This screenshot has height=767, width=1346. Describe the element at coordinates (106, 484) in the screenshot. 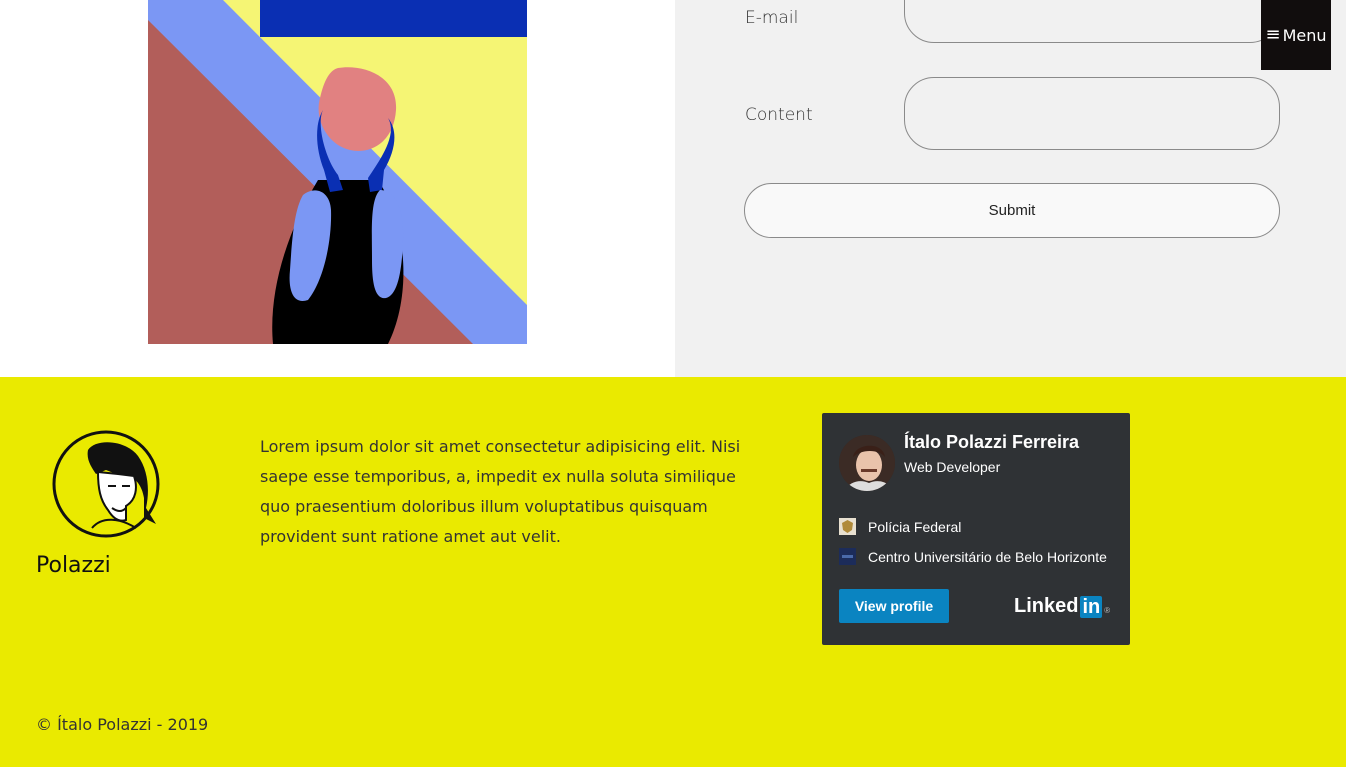

I see `face-portrait-icon` at that location.